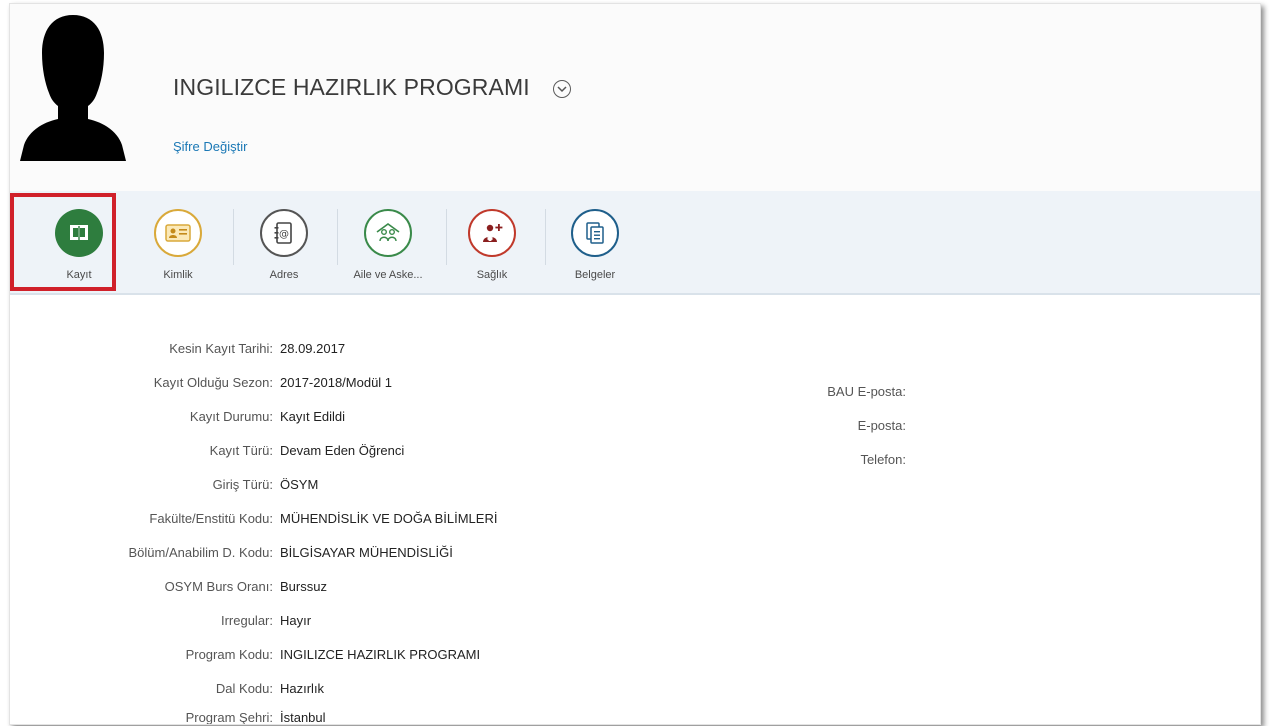 The width and height of the screenshot is (1279, 726). Describe the element at coordinates (388, 233) in the screenshot. I see `family-icon` at that location.